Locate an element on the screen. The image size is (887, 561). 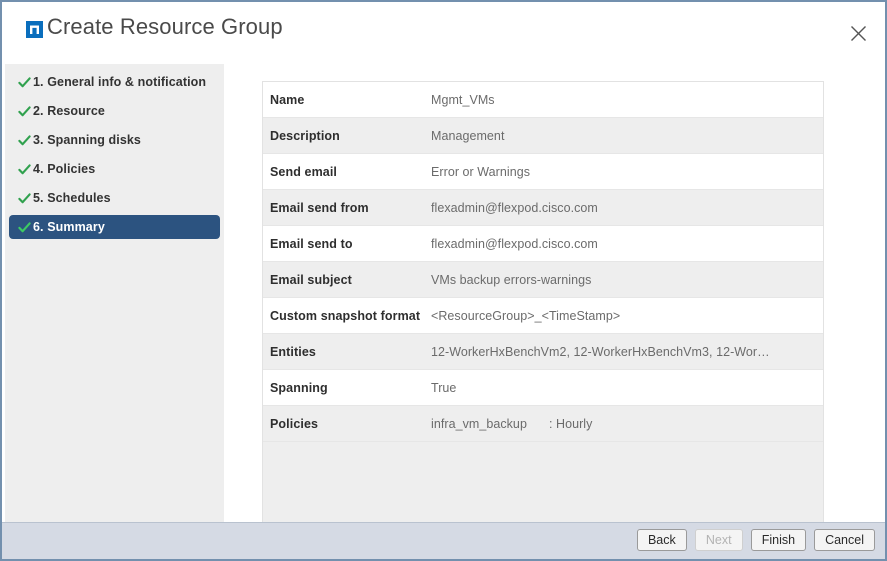
sidebar-item-schedules: 5. Schedules is located at coordinates (114, 198).